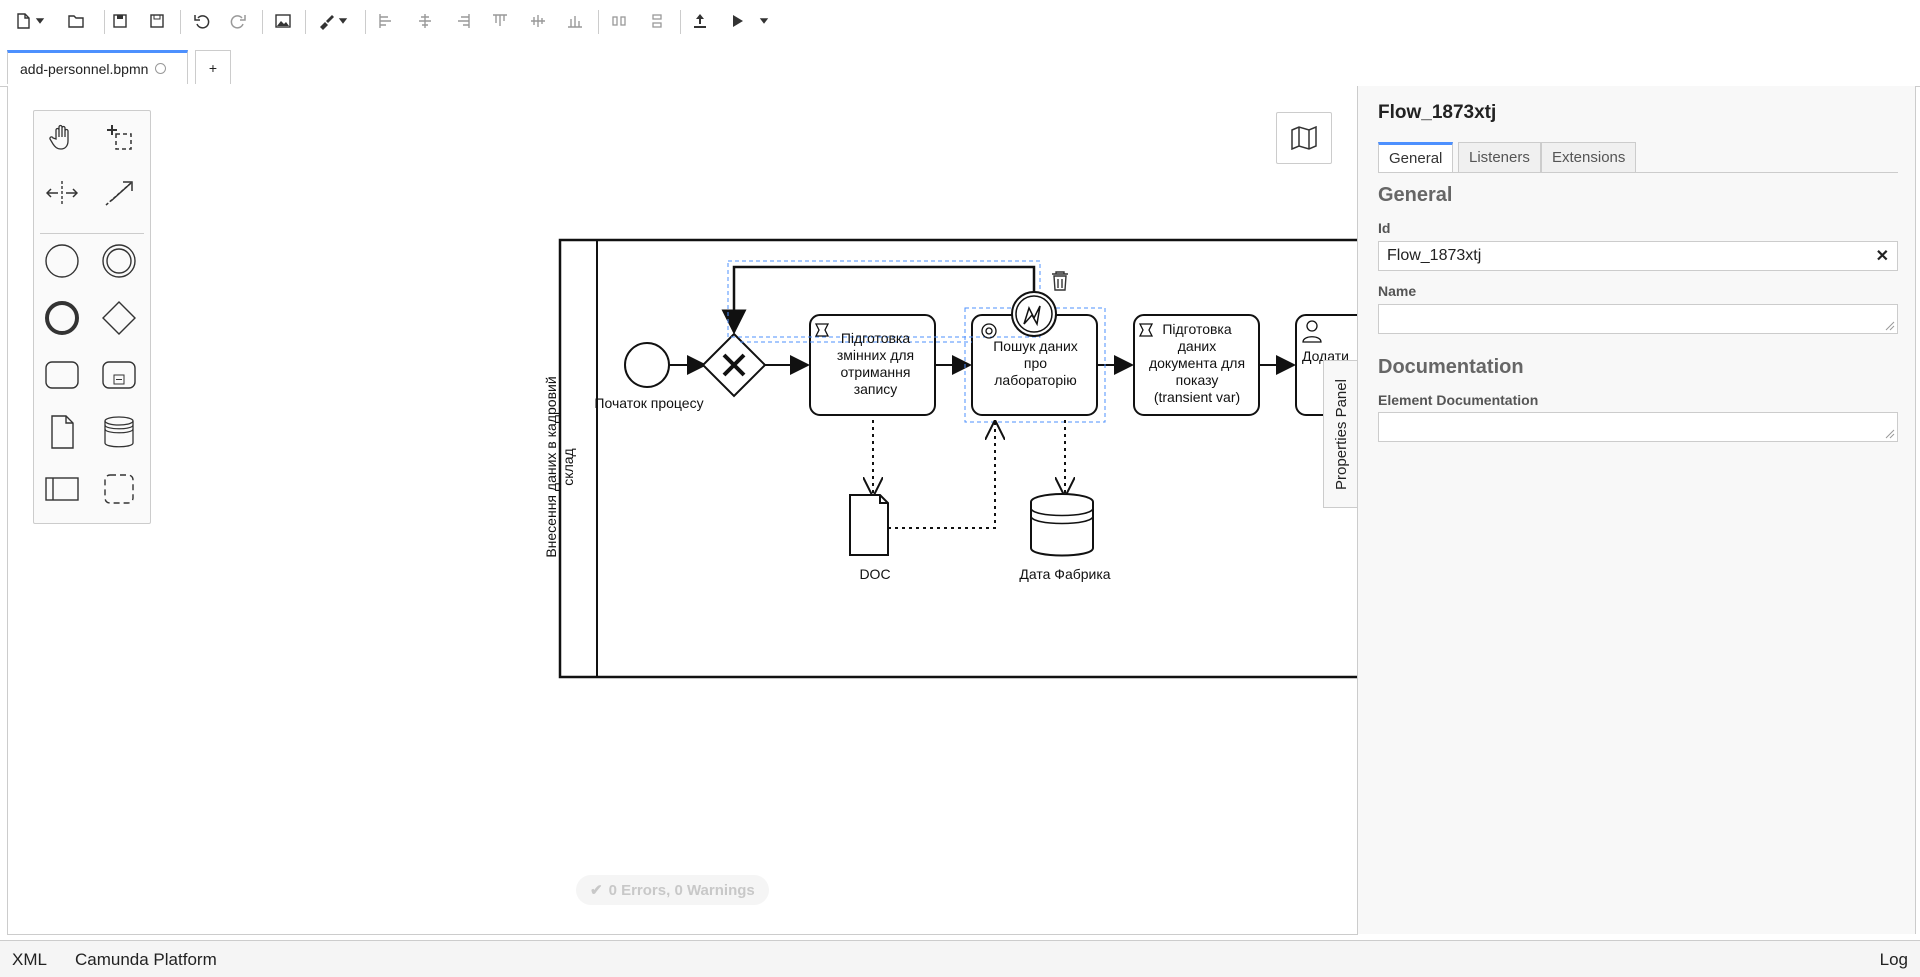  I want to click on tab-file-name: add-personnel.bpmn, so click(84, 68).